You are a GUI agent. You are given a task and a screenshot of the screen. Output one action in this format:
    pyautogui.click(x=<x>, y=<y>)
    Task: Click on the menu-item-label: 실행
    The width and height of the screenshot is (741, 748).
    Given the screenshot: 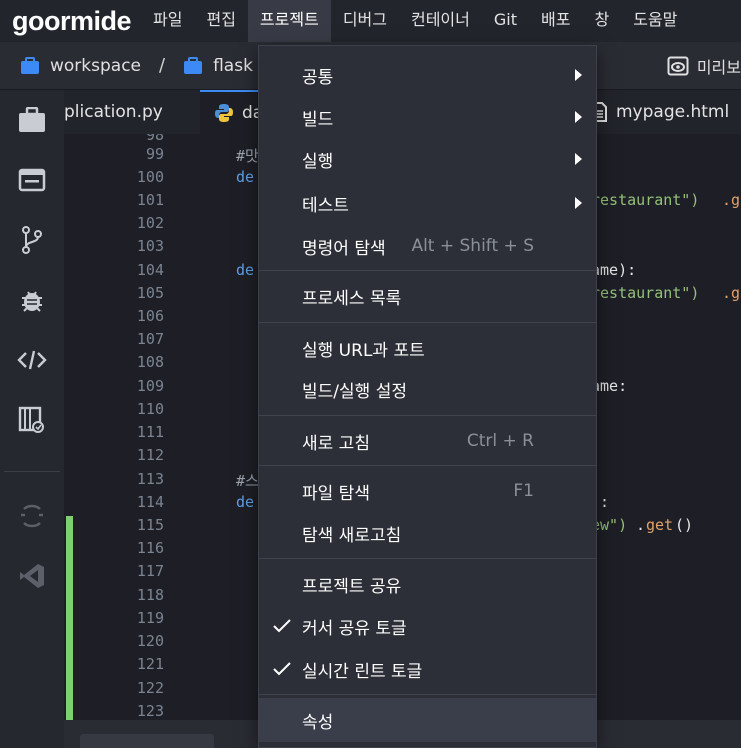 What is the action you would take?
    pyautogui.click(x=318, y=161)
    